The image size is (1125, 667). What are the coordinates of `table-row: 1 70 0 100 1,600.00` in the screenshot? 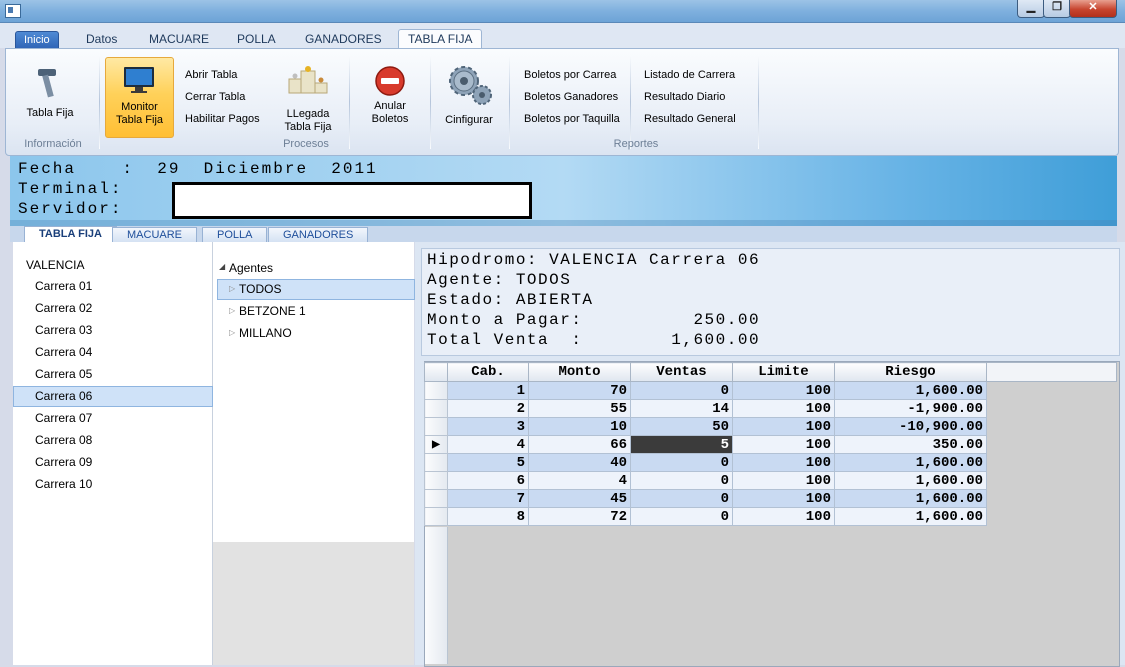 It's located at (770, 390).